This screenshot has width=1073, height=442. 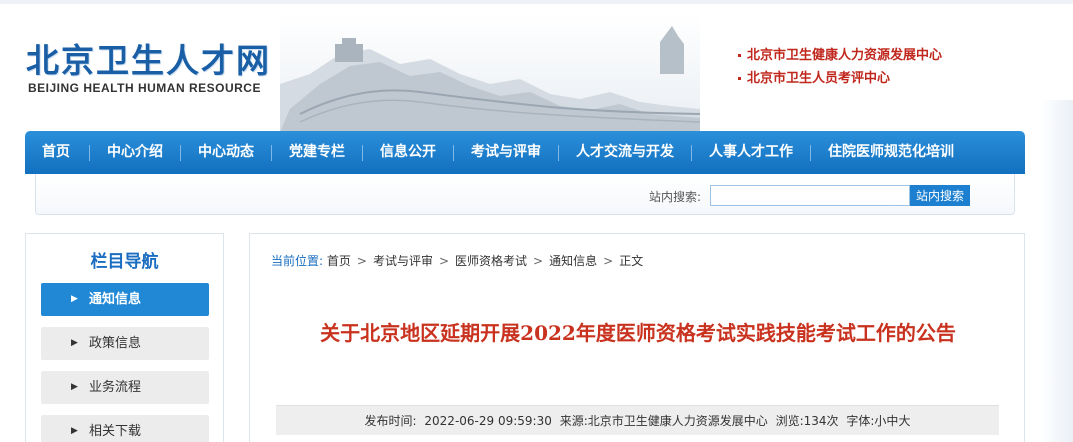 What do you see at coordinates (940, 195) in the screenshot?
I see `search-button: 站内搜索` at bounding box center [940, 195].